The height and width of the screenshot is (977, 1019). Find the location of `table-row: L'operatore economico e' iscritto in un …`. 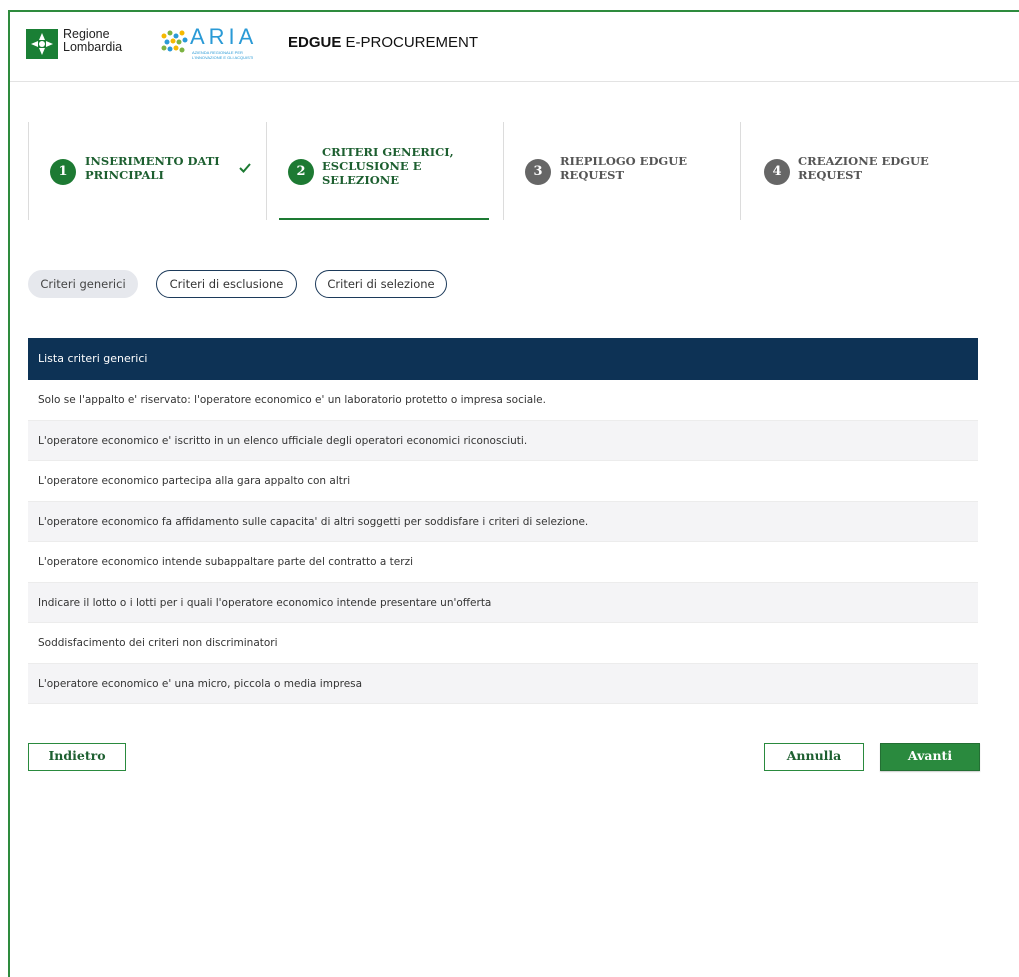

table-row: L'operatore economico e' iscritto in un … is located at coordinates (503, 440).